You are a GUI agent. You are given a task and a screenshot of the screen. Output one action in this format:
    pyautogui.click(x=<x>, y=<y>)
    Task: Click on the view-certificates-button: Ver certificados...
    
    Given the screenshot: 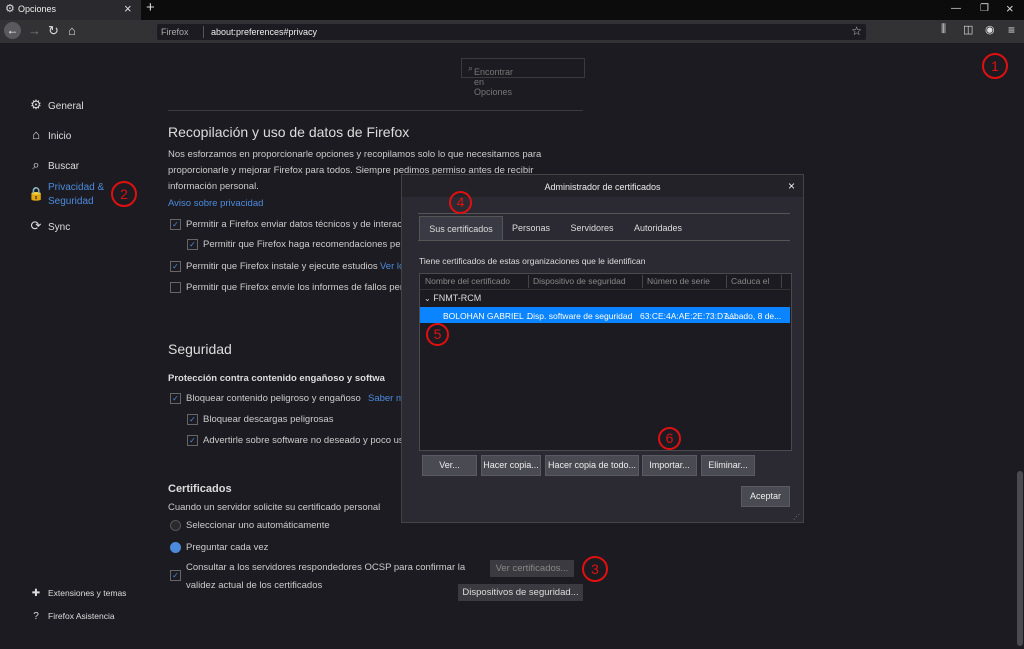 What is the action you would take?
    pyautogui.click(x=532, y=568)
    